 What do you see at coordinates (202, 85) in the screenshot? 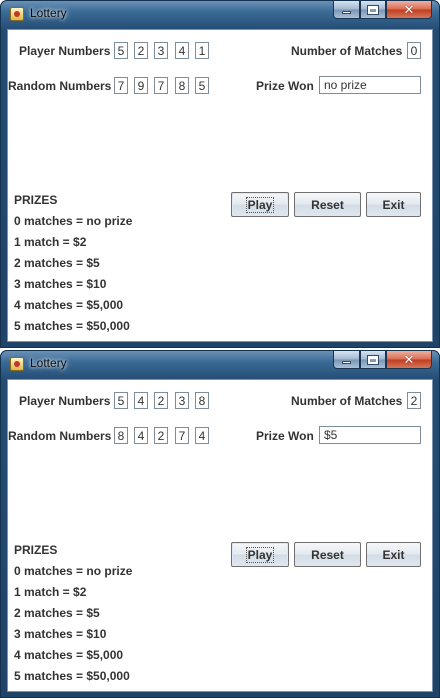
I see `random-number-field: 5` at bounding box center [202, 85].